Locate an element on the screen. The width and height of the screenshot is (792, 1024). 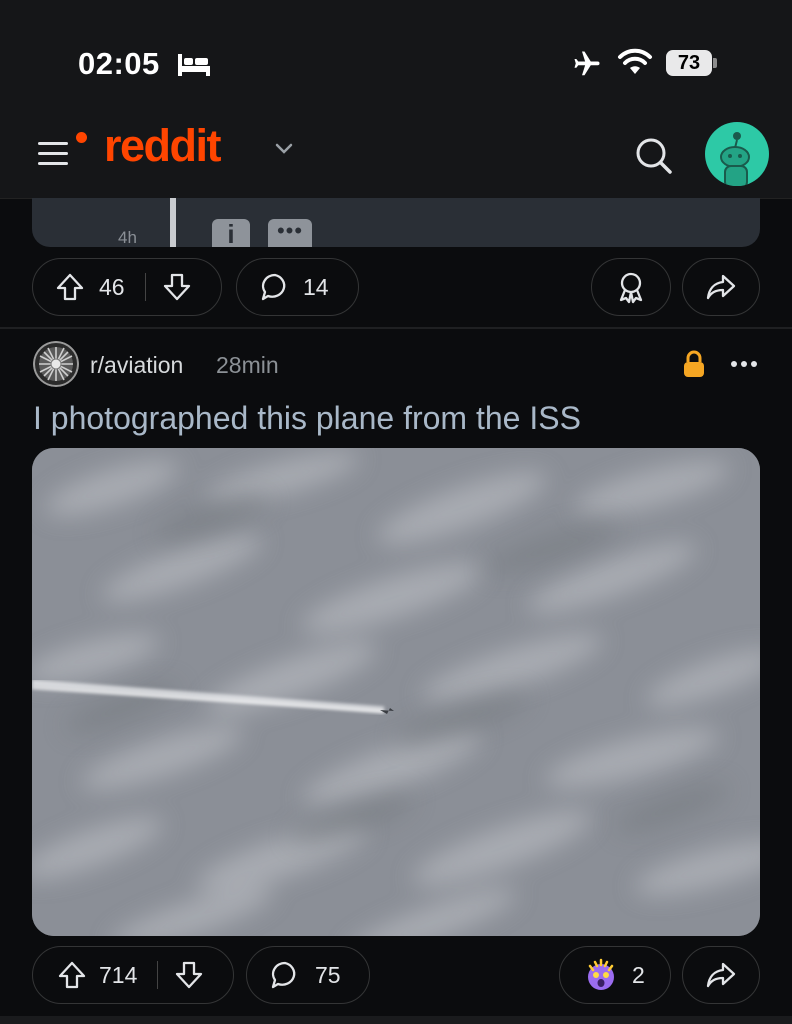
snoo-avatar-icon is located at coordinates (735, 159).